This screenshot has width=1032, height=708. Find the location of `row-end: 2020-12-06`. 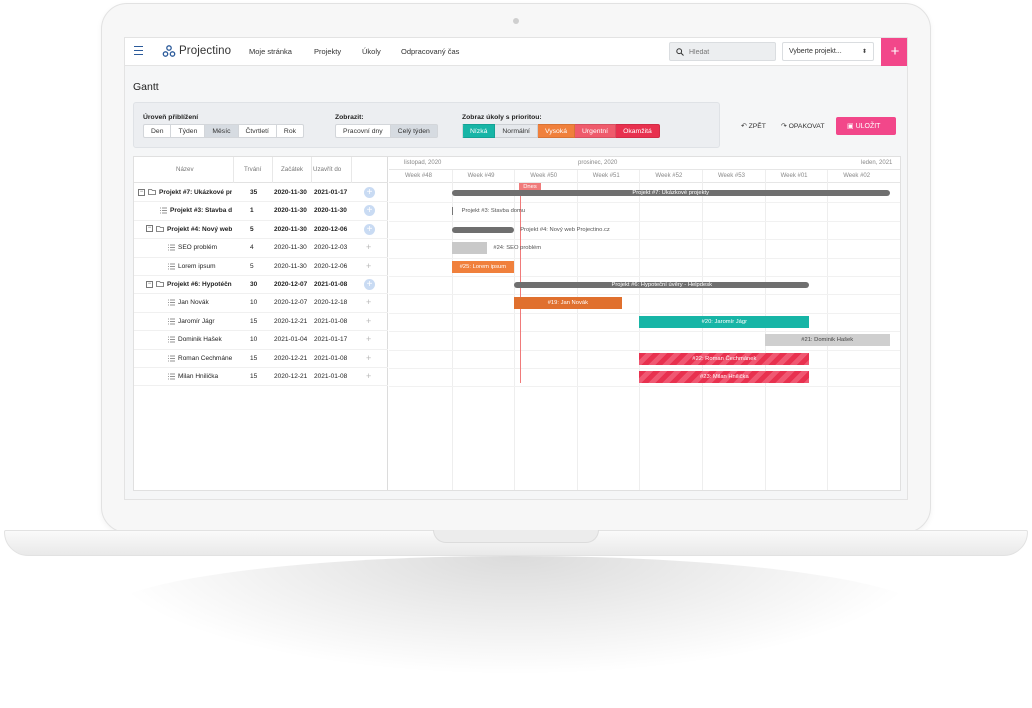

row-end: 2020-12-06 is located at coordinates (331, 229).